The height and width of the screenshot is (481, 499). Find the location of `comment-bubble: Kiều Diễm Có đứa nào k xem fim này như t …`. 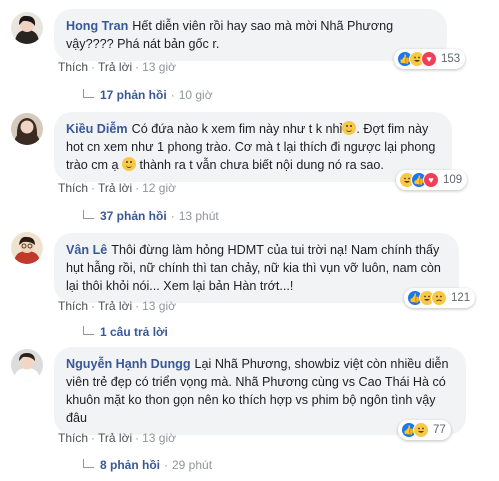

comment-bubble: Kiều Diễm Có đứa nào k xem fim này như t … is located at coordinates (253, 147).